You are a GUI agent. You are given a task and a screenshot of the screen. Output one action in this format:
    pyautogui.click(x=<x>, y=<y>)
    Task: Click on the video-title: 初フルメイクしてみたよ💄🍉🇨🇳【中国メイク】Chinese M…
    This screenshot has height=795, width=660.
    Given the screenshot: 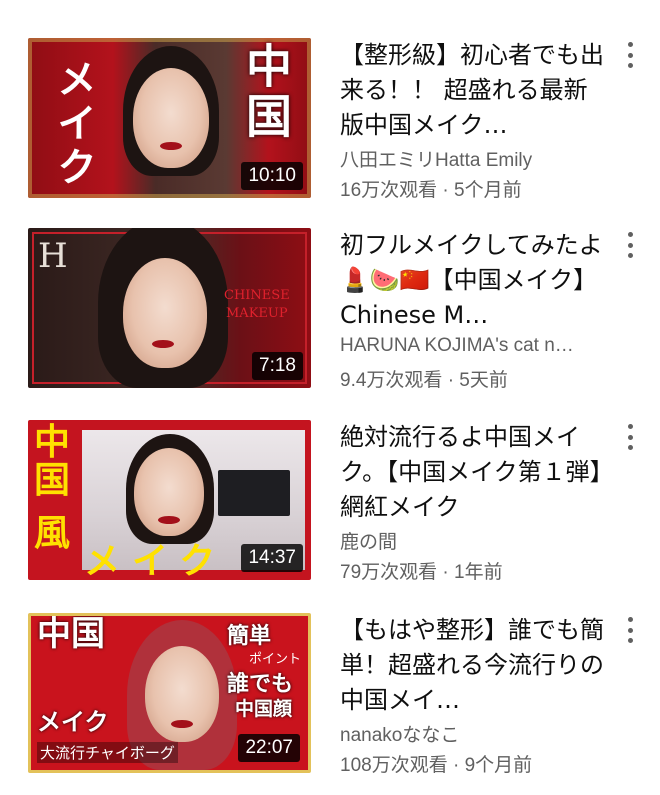 What is the action you would take?
    pyautogui.click(x=472, y=280)
    